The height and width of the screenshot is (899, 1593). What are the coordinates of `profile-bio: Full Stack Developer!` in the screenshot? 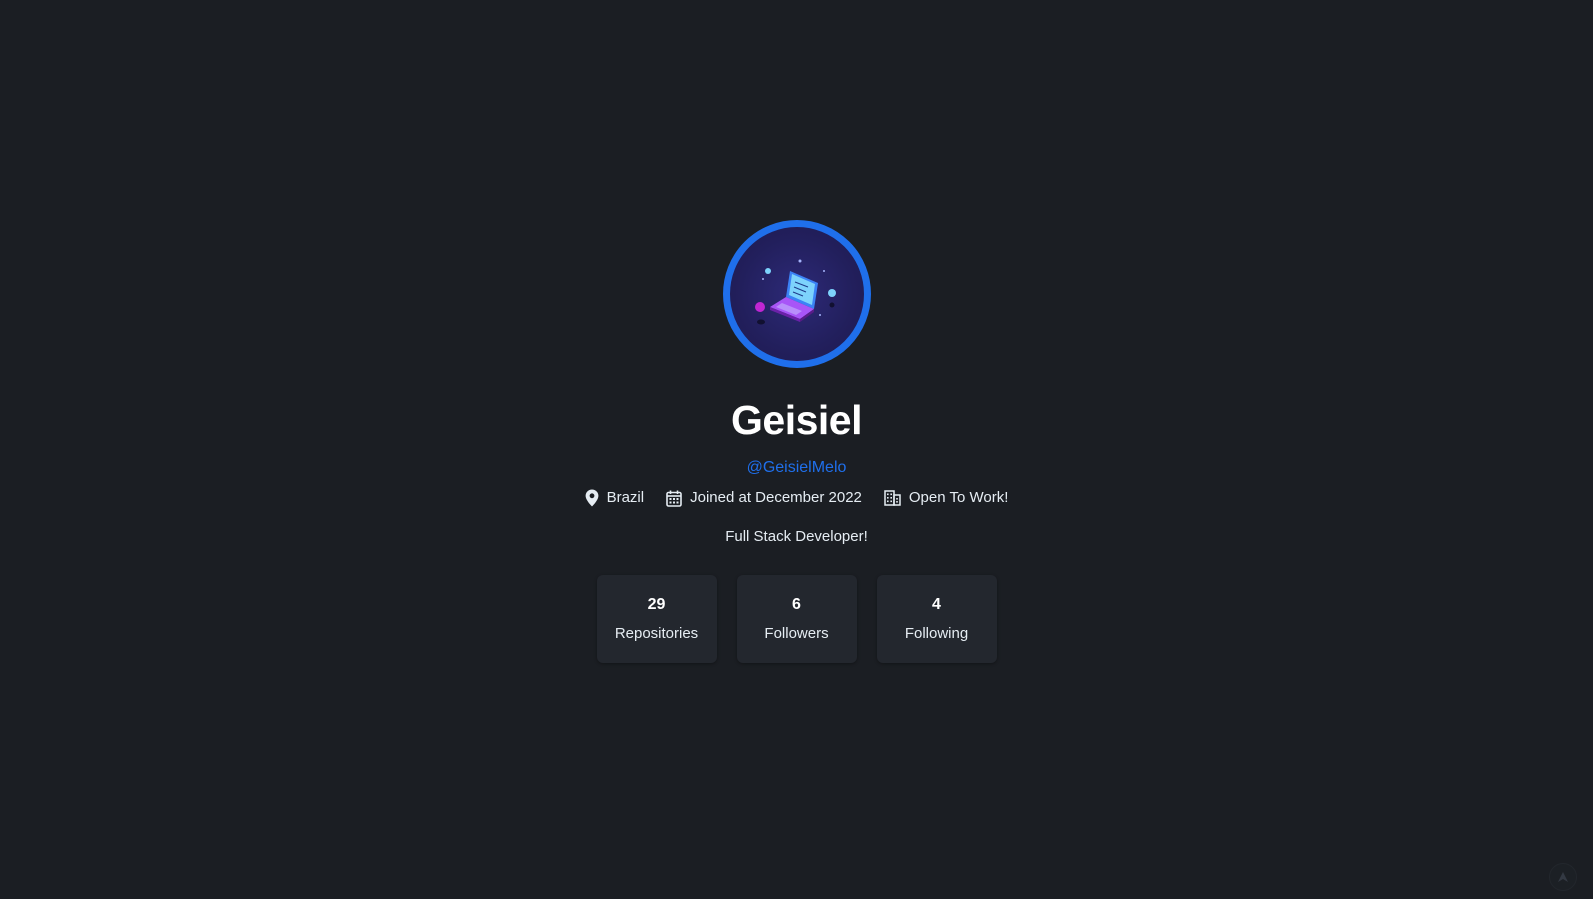 It's located at (796, 536).